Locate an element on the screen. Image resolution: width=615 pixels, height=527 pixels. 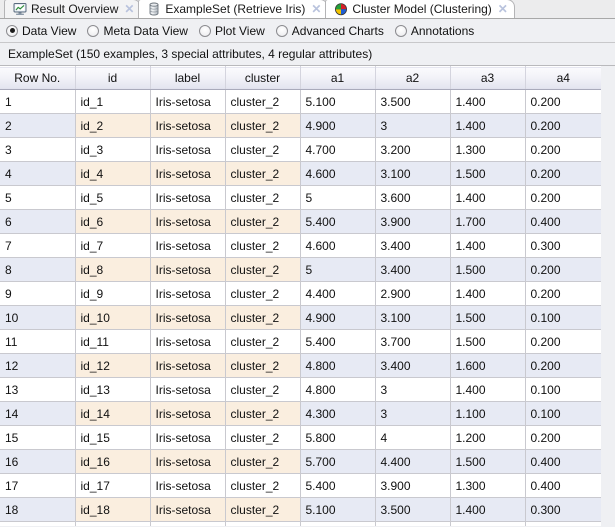
tab-label: Cluster Model (Clustering) is located at coordinates (422, 9).